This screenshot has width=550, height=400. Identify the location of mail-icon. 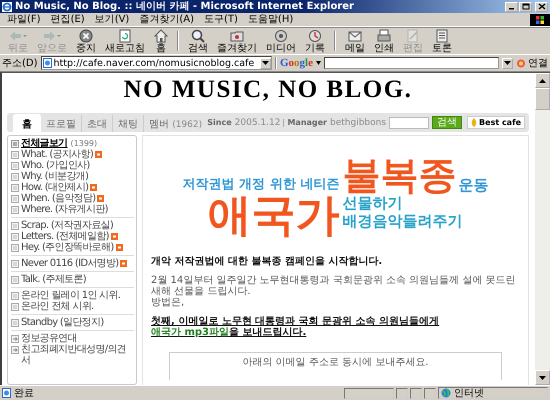
(355, 35).